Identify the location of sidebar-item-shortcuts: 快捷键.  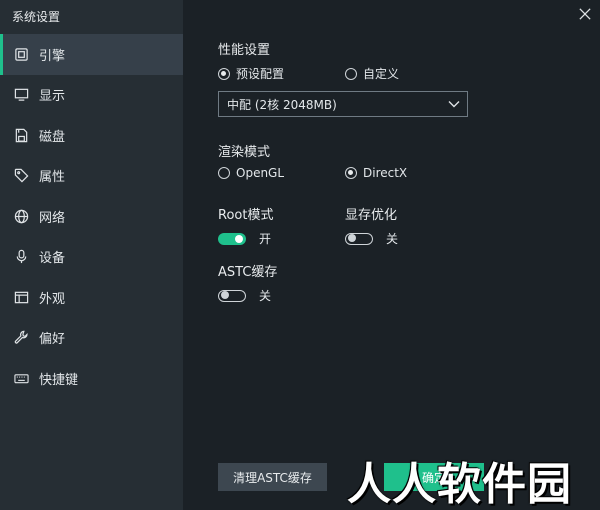
(91, 378).